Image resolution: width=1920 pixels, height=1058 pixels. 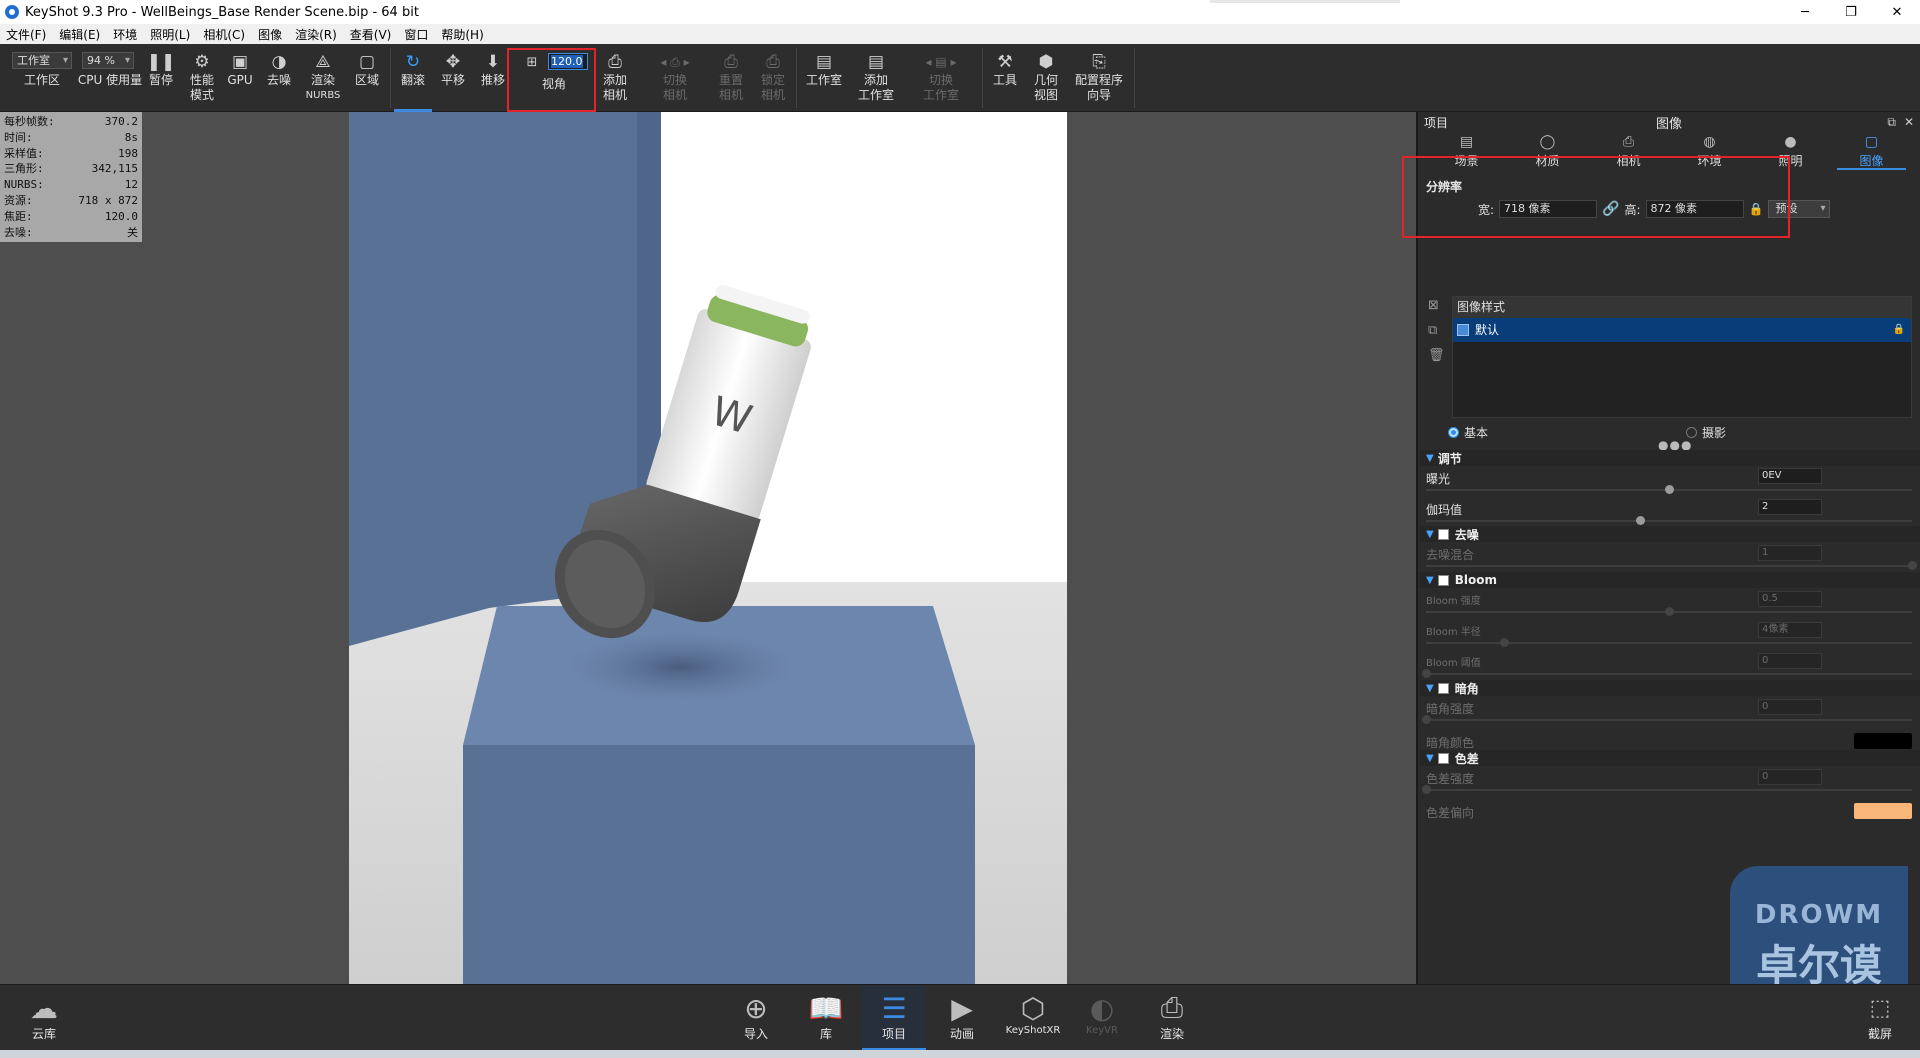 What do you see at coordinates (1883, 741) in the screenshot?
I see `vignette-color-swatch` at bounding box center [1883, 741].